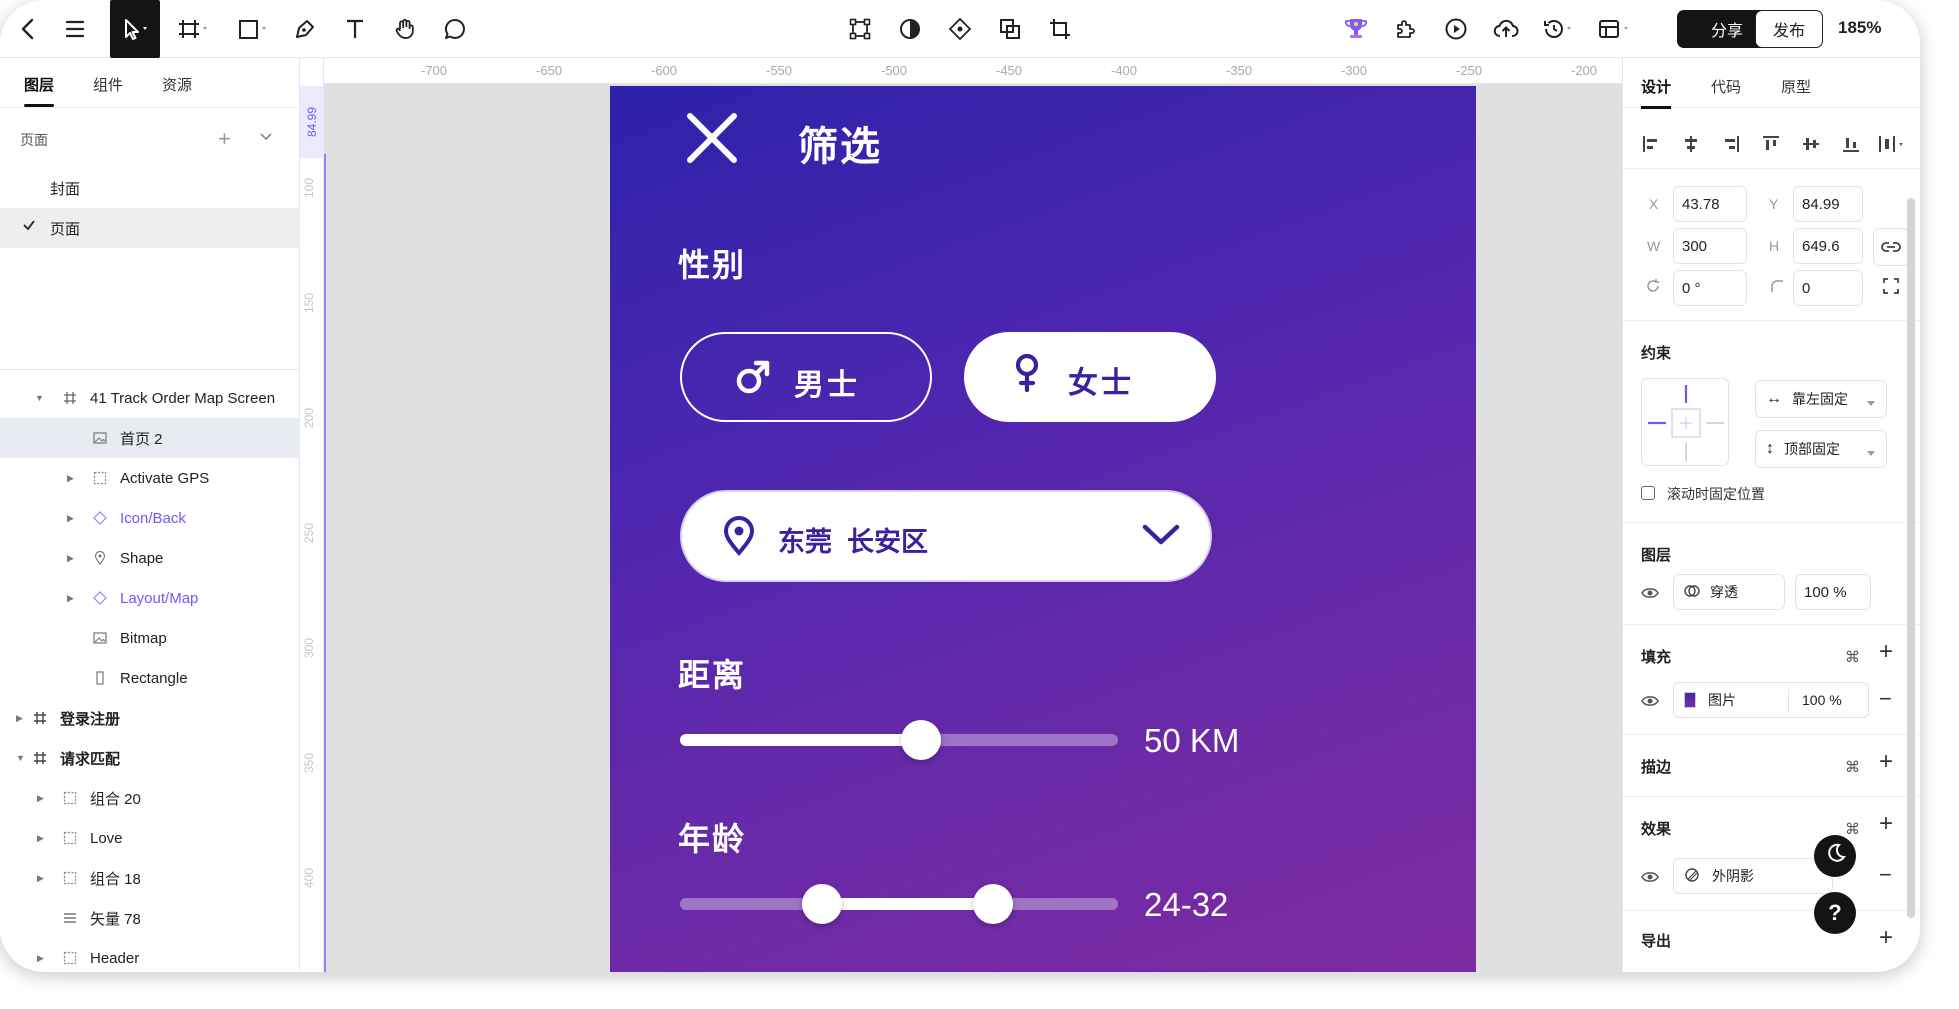  I want to click on crop-tool-icon, so click(1060, 29).